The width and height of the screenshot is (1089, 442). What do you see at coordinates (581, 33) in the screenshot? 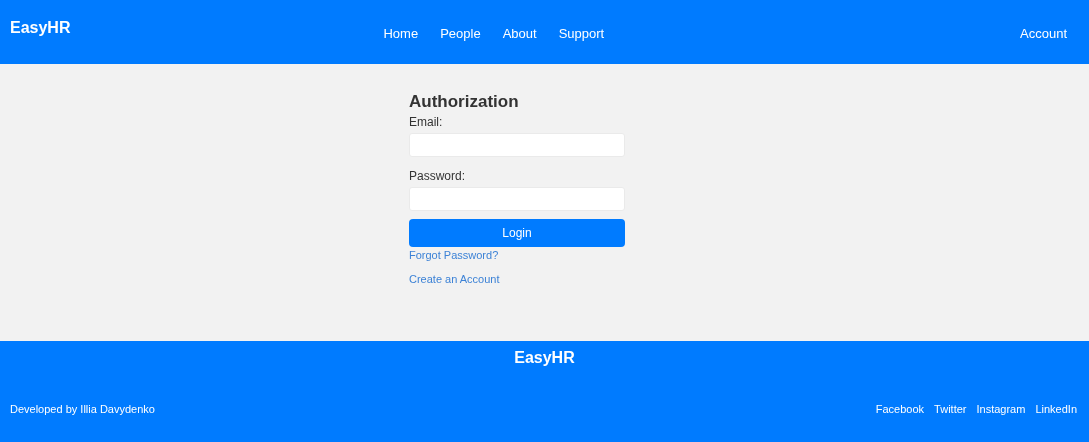
I see `nav-link: Support` at bounding box center [581, 33].